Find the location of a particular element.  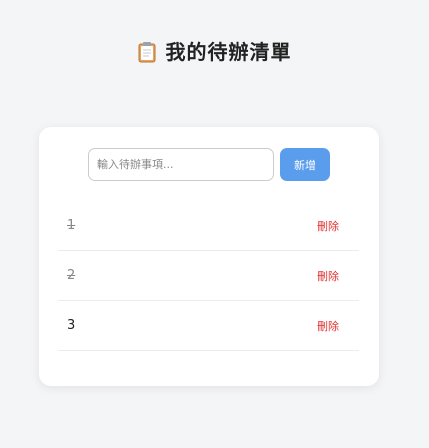

add-button: 新增 is located at coordinates (305, 164).